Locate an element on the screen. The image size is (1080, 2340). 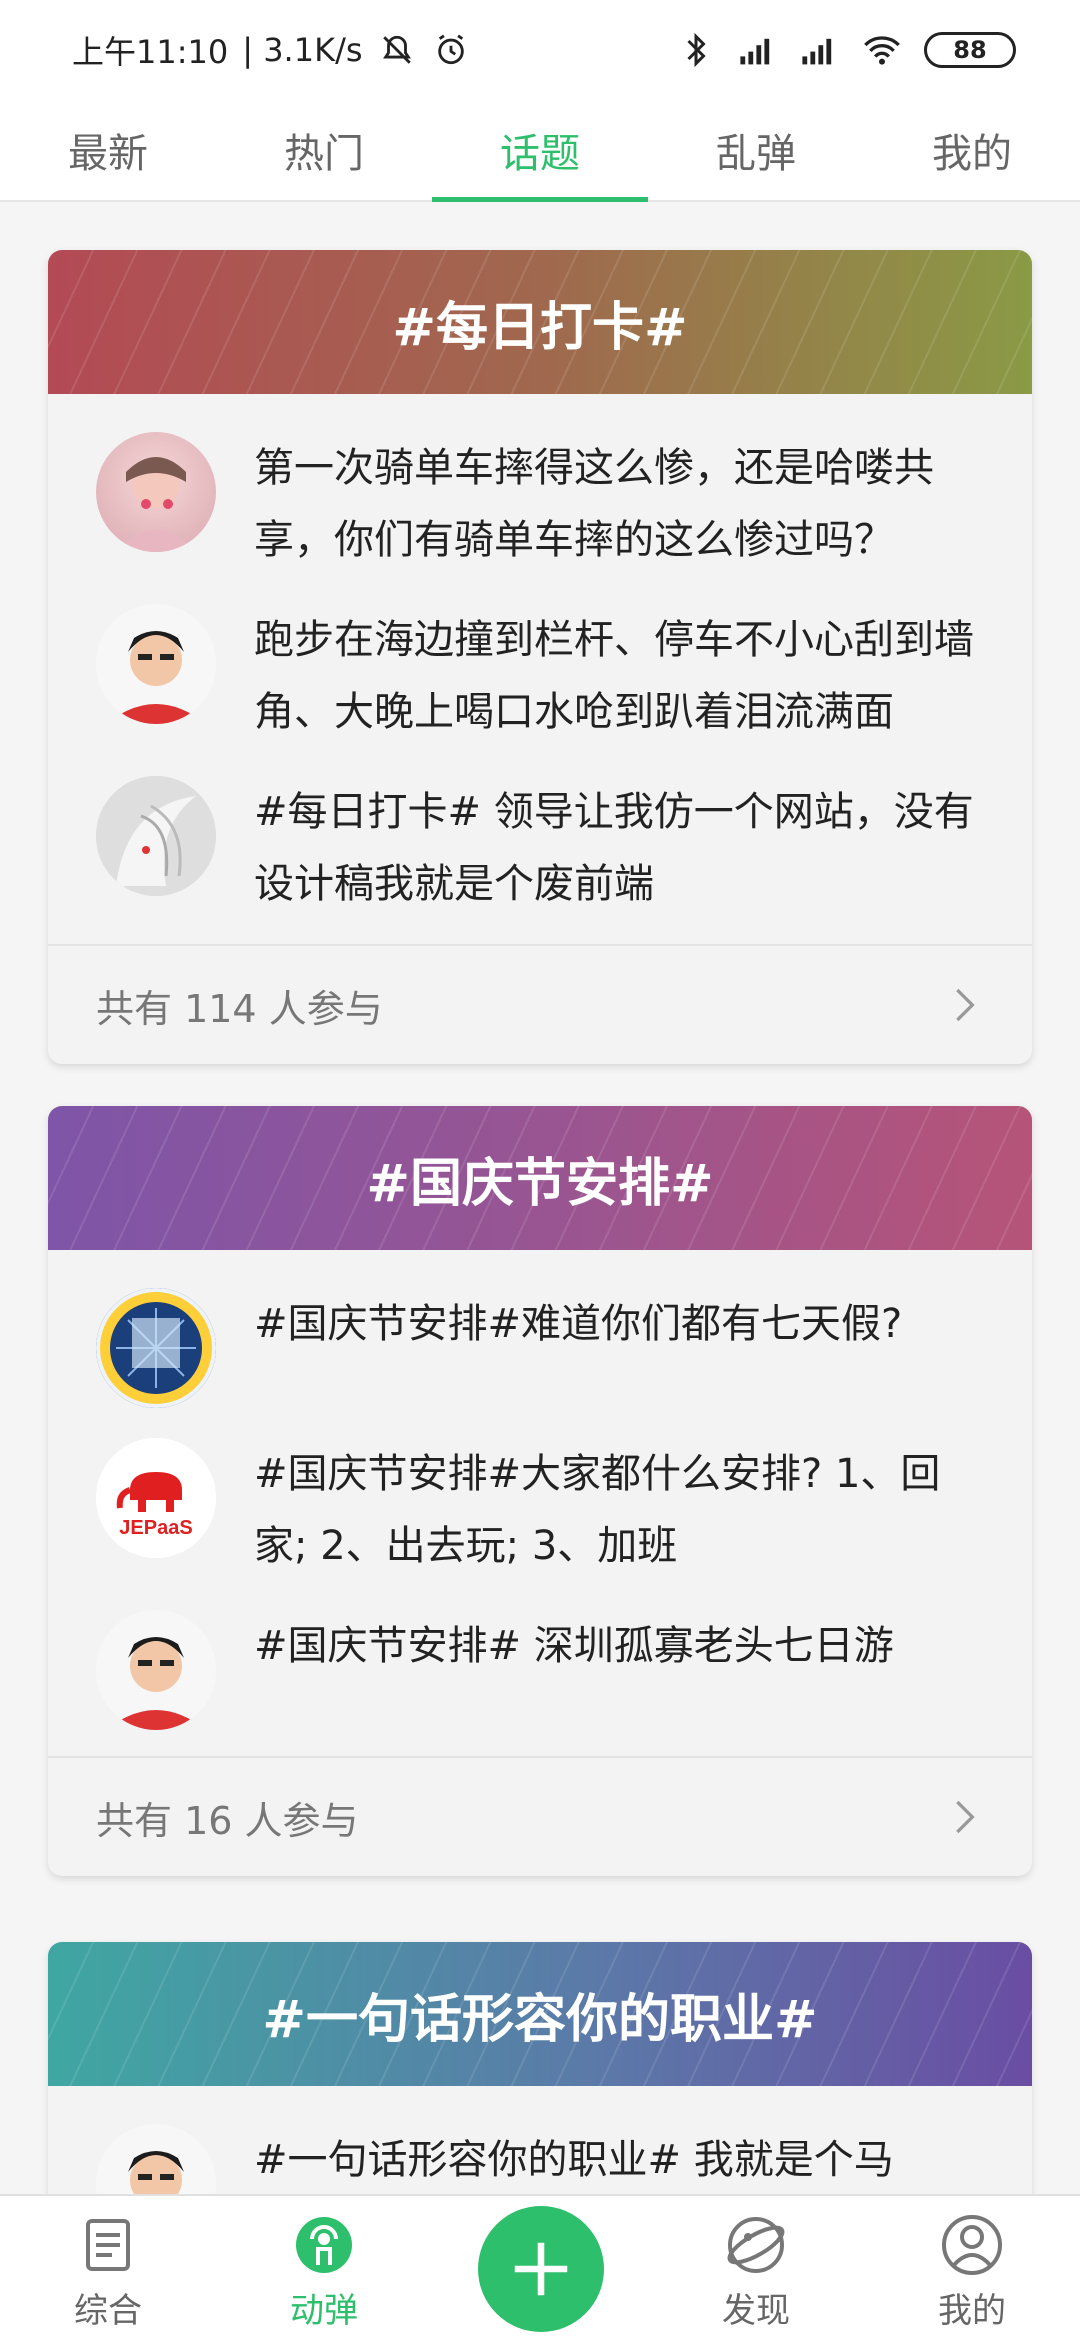
topic-post: #一句话形容你的职业# 我就是个马 is located at coordinates (540, 2152).